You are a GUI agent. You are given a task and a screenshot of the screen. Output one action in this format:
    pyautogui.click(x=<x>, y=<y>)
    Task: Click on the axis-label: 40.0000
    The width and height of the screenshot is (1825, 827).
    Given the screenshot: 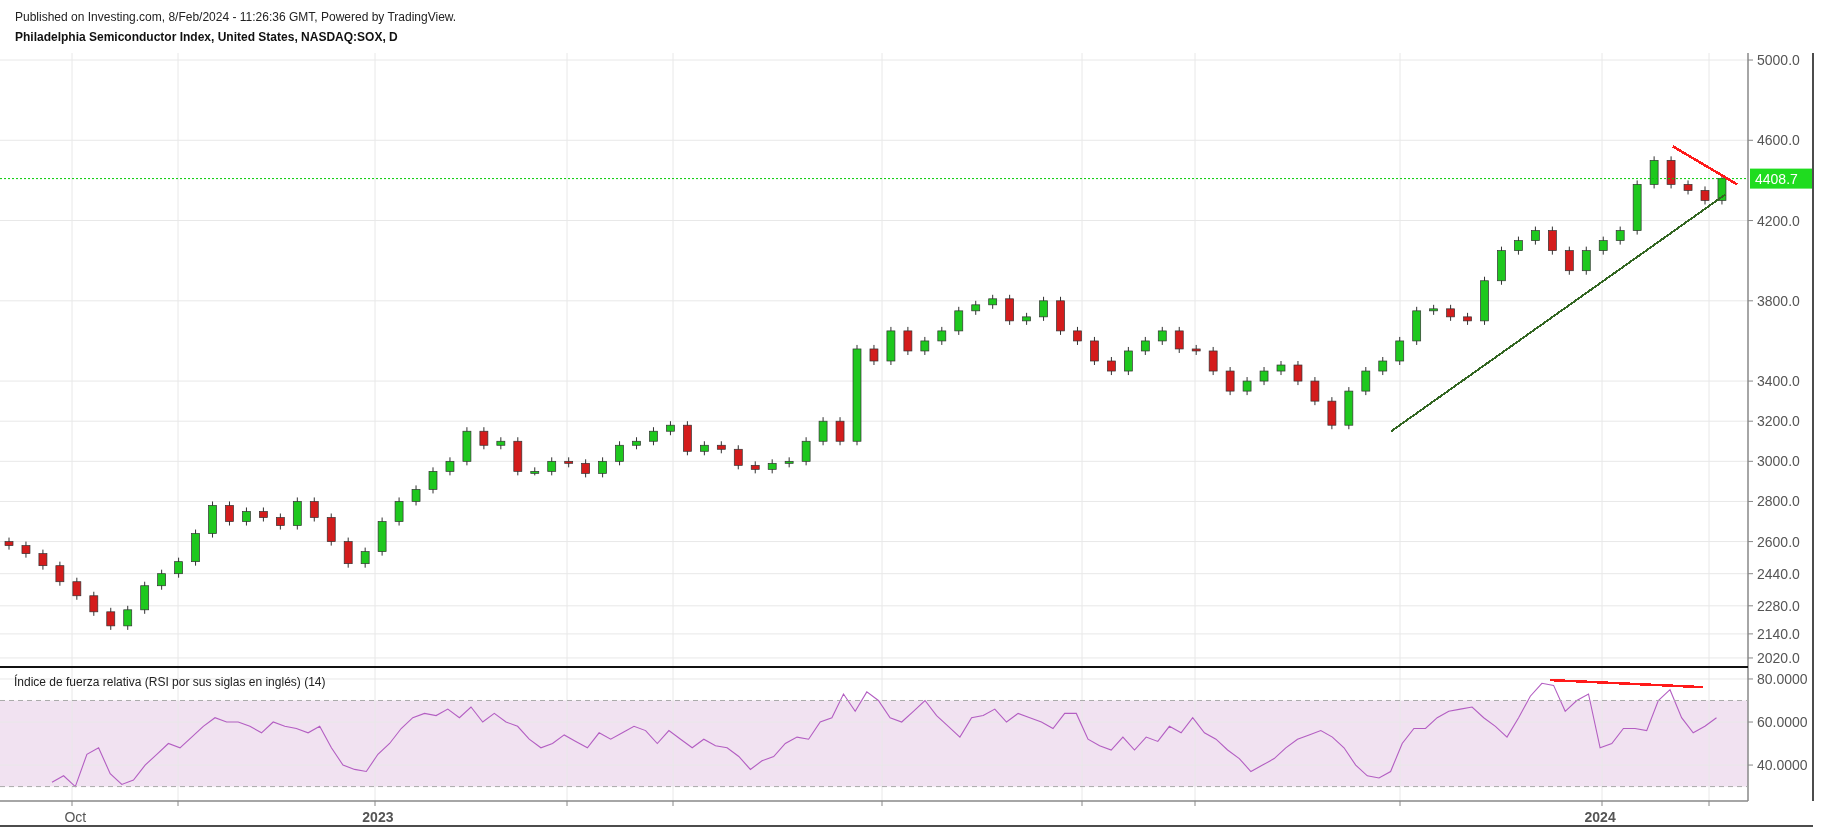 What is the action you would take?
    pyautogui.click(x=1782, y=765)
    